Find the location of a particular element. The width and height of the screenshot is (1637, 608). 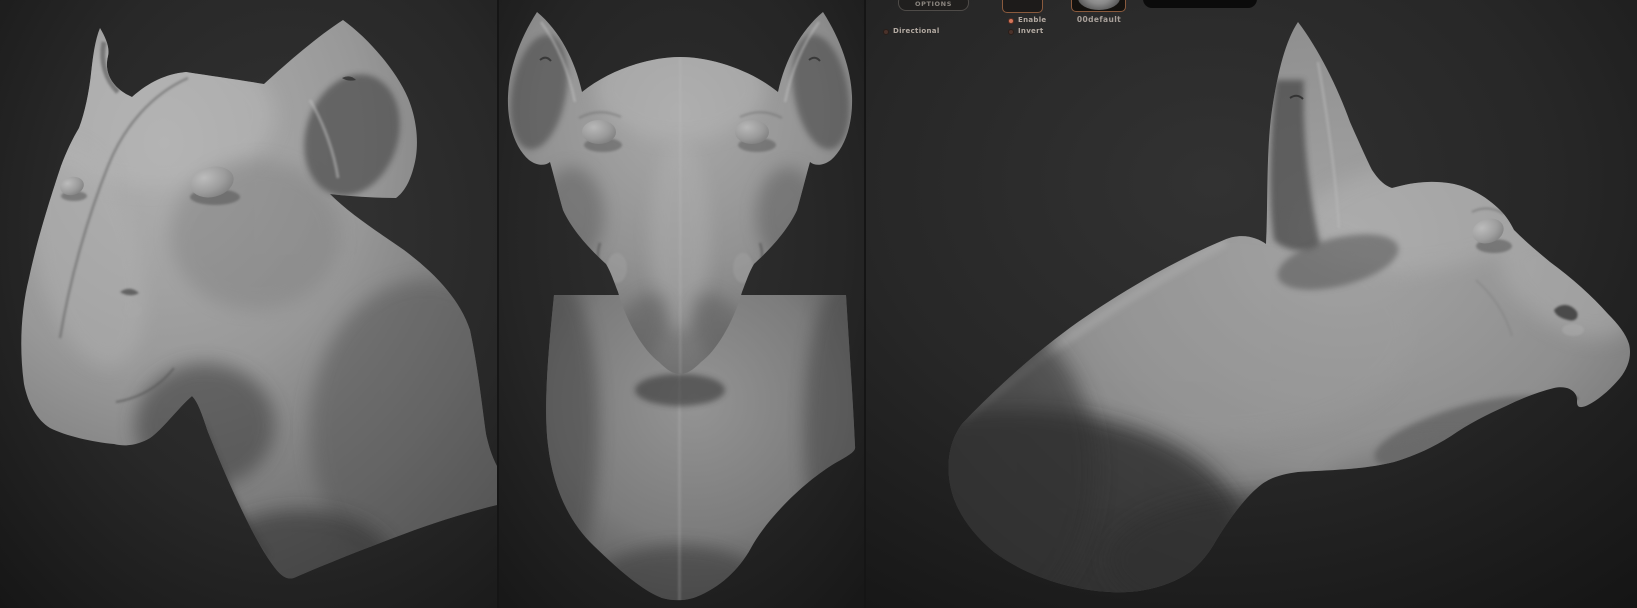

eye-bump-left is located at coordinates (599, 132).